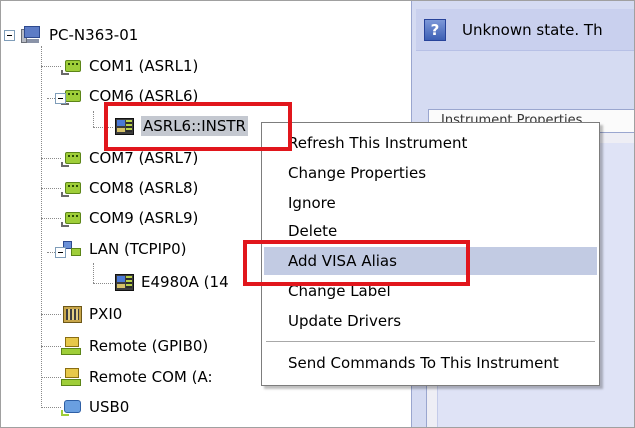 The width and height of the screenshot is (635, 428). I want to click on tree-item-remote-gpib0: Remote (GPIB0), so click(134, 346).